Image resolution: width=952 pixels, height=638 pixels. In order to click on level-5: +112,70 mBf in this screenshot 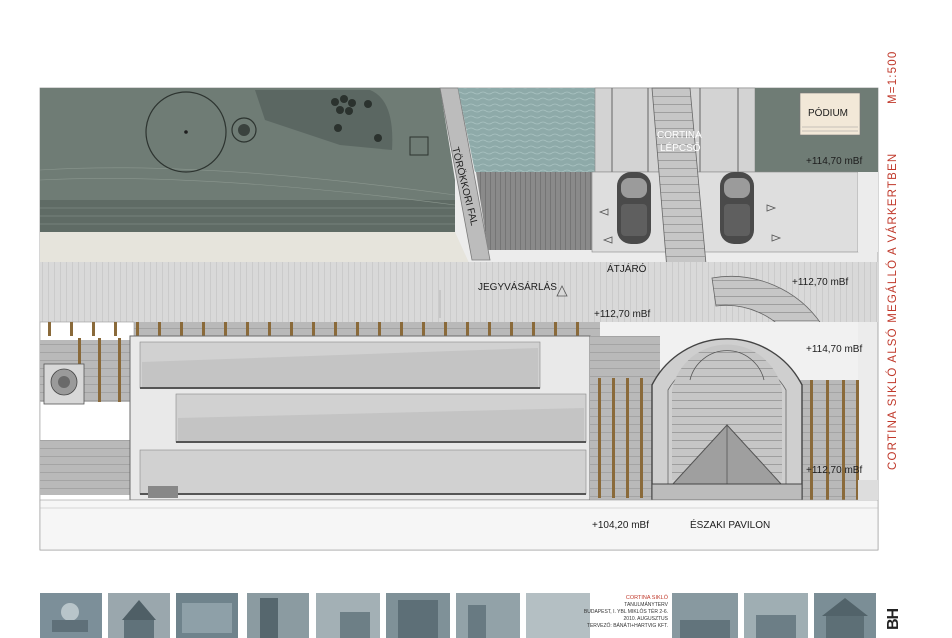, I will do `click(834, 470)`.